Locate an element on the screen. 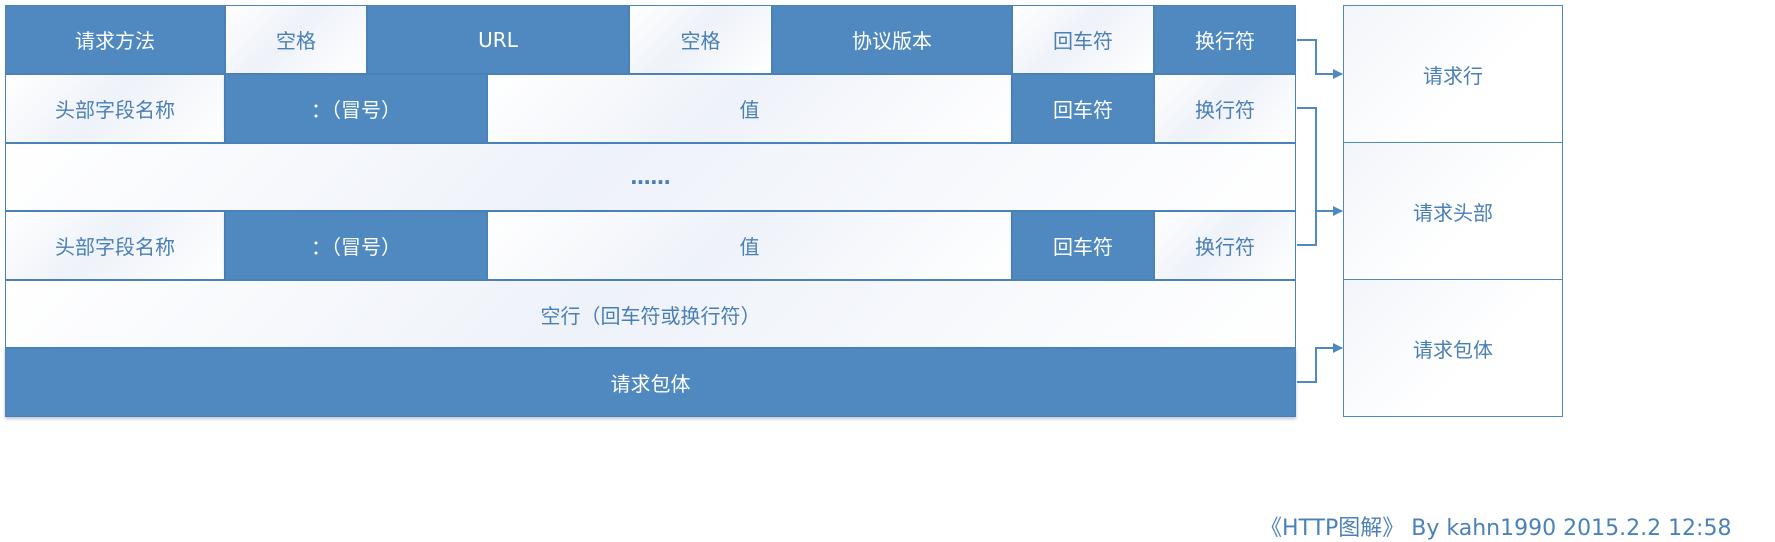 This screenshot has height=542, width=1775. connector-lines is located at coordinates (1320, 211).